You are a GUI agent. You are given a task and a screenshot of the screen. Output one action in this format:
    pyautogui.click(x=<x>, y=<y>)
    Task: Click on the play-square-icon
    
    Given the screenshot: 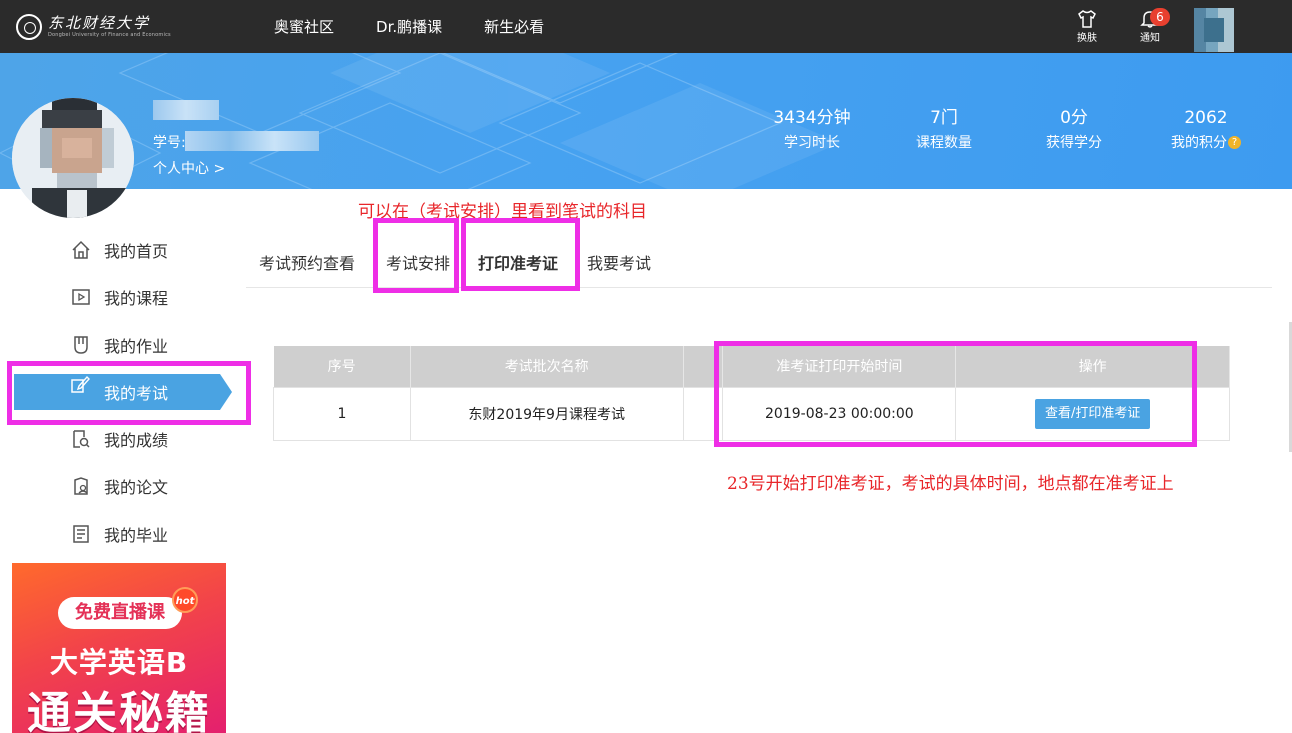 What is the action you would take?
    pyautogui.click(x=81, y=297)
    